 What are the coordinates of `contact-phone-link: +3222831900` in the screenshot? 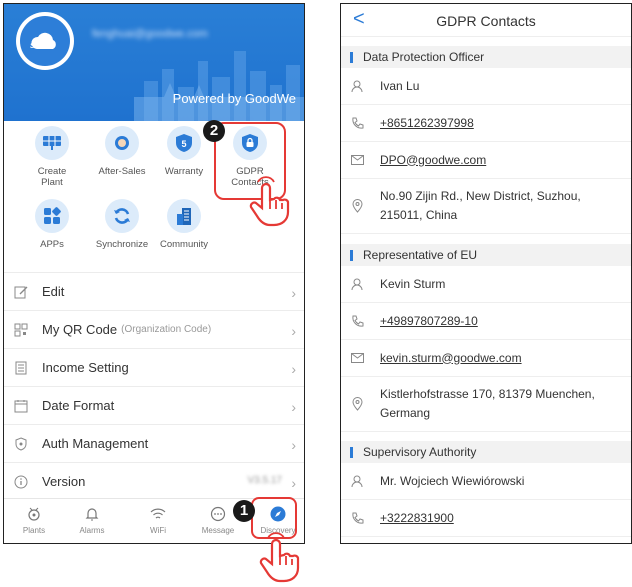 It's located at (417, 518).